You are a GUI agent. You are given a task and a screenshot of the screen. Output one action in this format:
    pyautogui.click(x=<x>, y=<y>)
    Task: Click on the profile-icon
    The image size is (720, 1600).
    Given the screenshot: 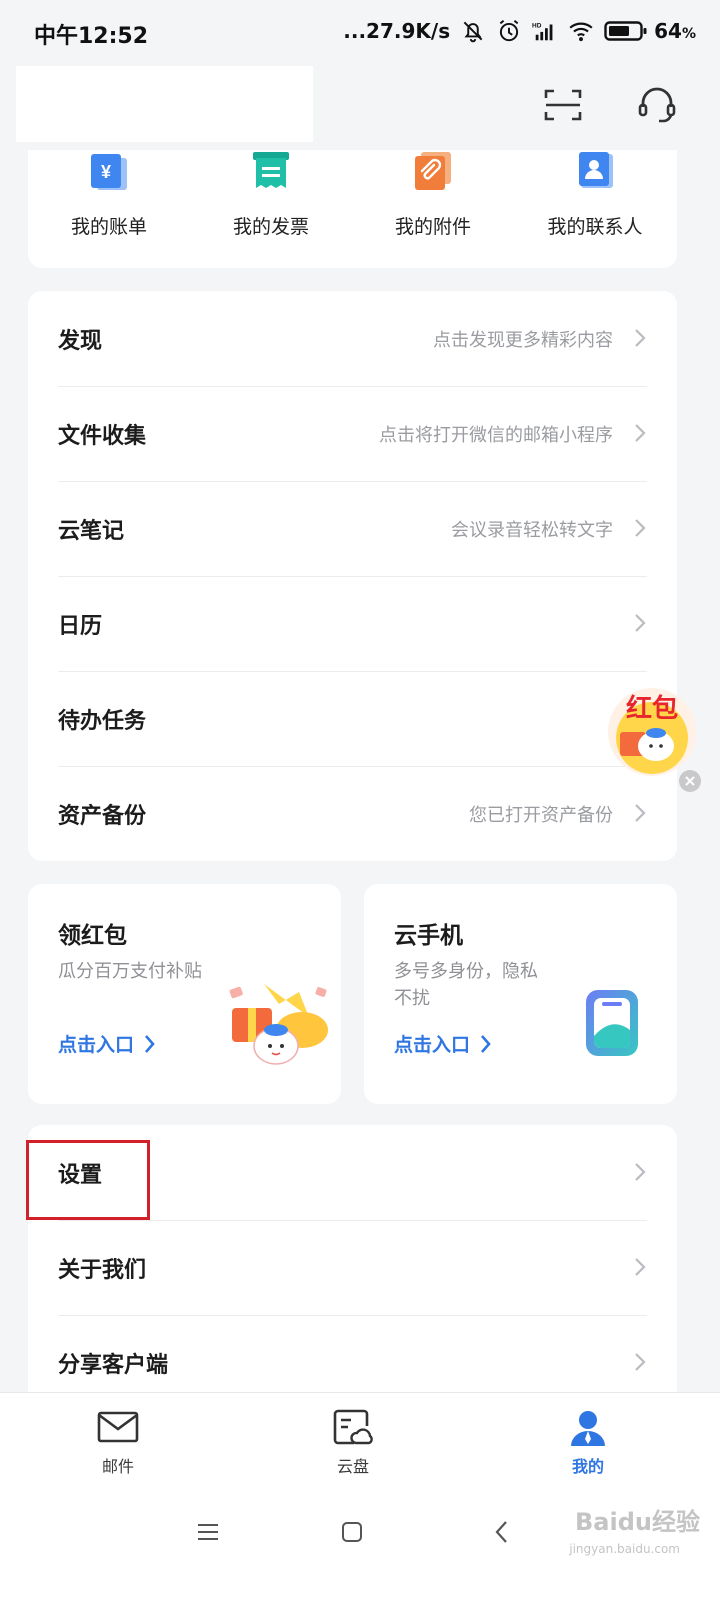 What is the action you would take?
    pyautogui.click(x=588, y=1428)
    